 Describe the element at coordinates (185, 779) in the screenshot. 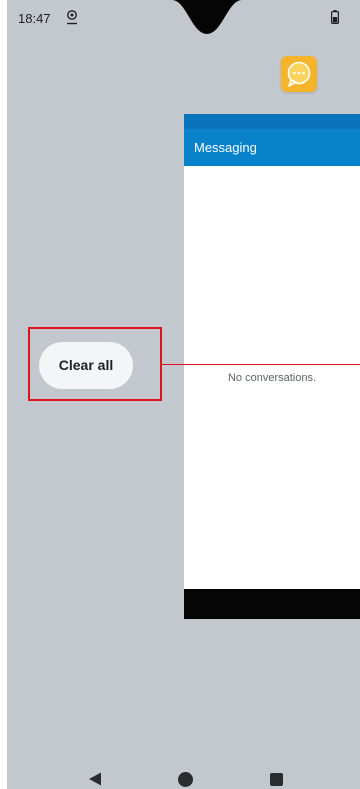

I see `home-circle-icon` at that location.